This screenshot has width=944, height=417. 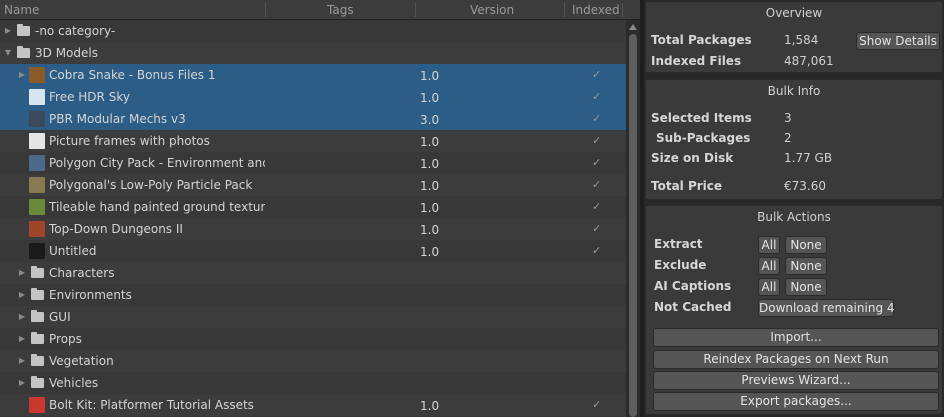 What do you see at coordinates (806, 287) in the screenshot?
I see `ai-captions-none-button: None` at bounding box center [806, 287].